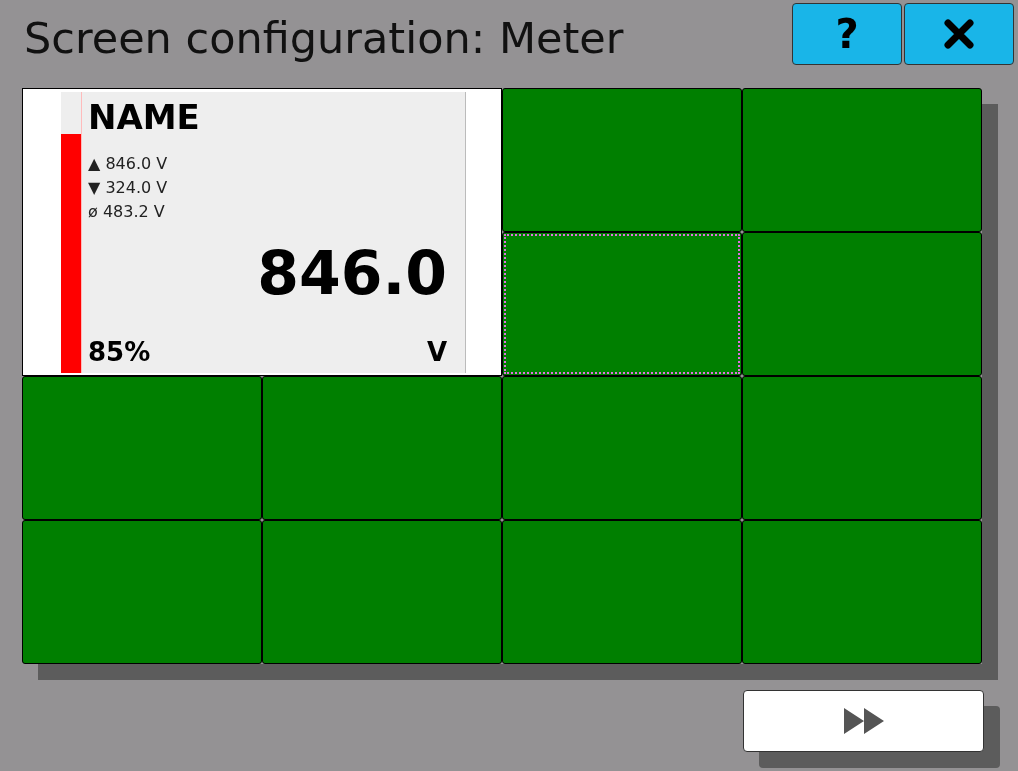 Image resolution: width=1018 pixels, height=771 pixels. Describe the element at coordinates (352, 273) in the screenshot. I see `meter-value: 846.0` at that location.